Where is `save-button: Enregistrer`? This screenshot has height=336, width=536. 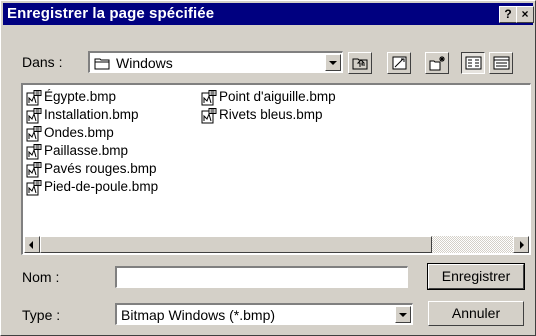 save-button: Enregistrer is located at coordinates (476, 276).